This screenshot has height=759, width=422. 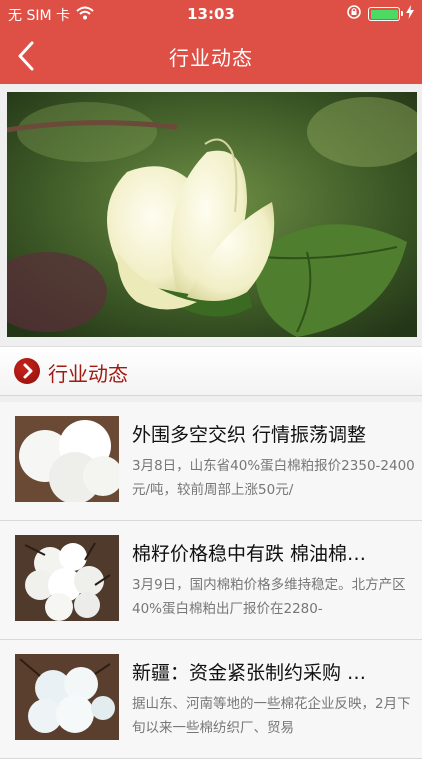 What do you see at coordinates (273, 478) in the screenshot?
I see `news-summary: 3月8日，山东省40%蛋白棉粕报价2350-2400元/吨，较前周部上涨50元/` at bounding box center [273, 478].